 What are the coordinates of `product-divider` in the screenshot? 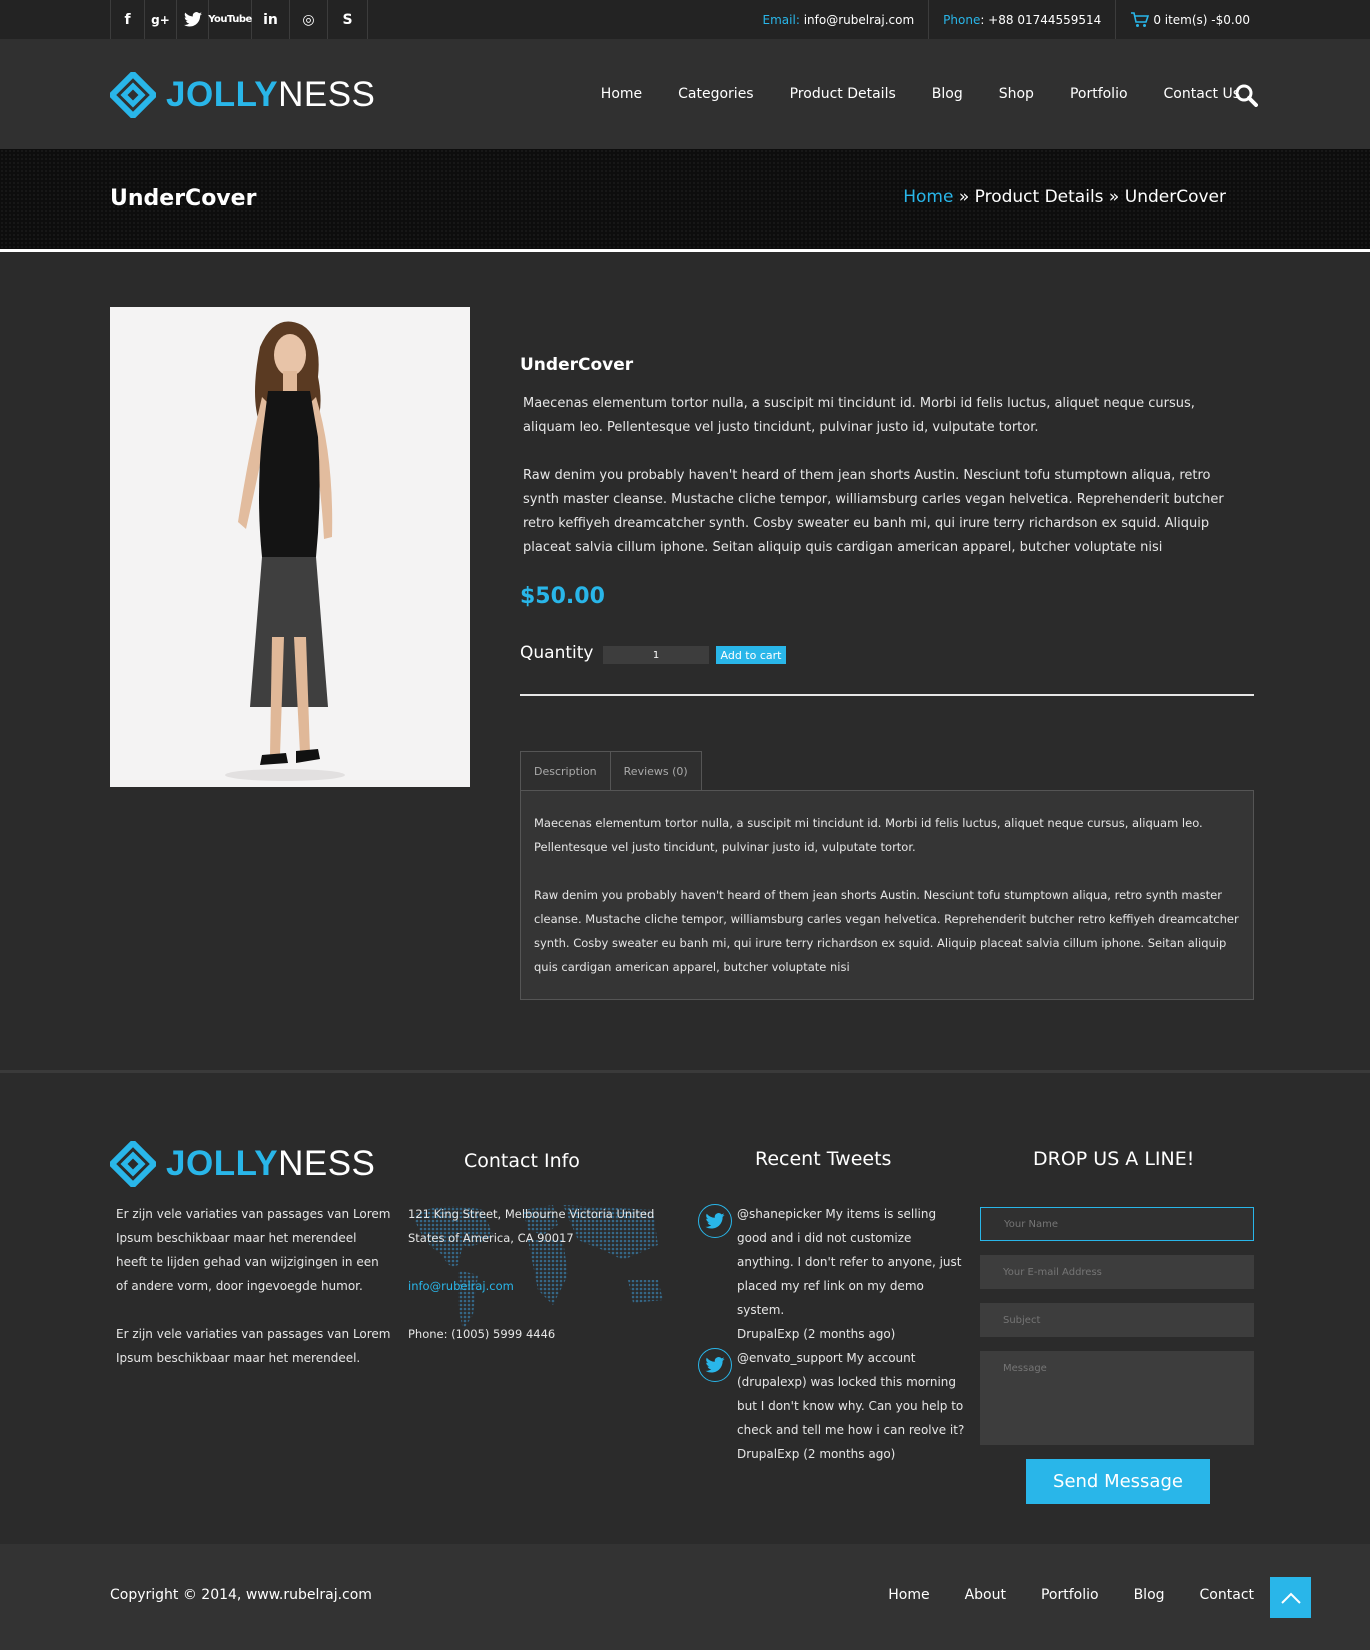 It's located at (887, 695).